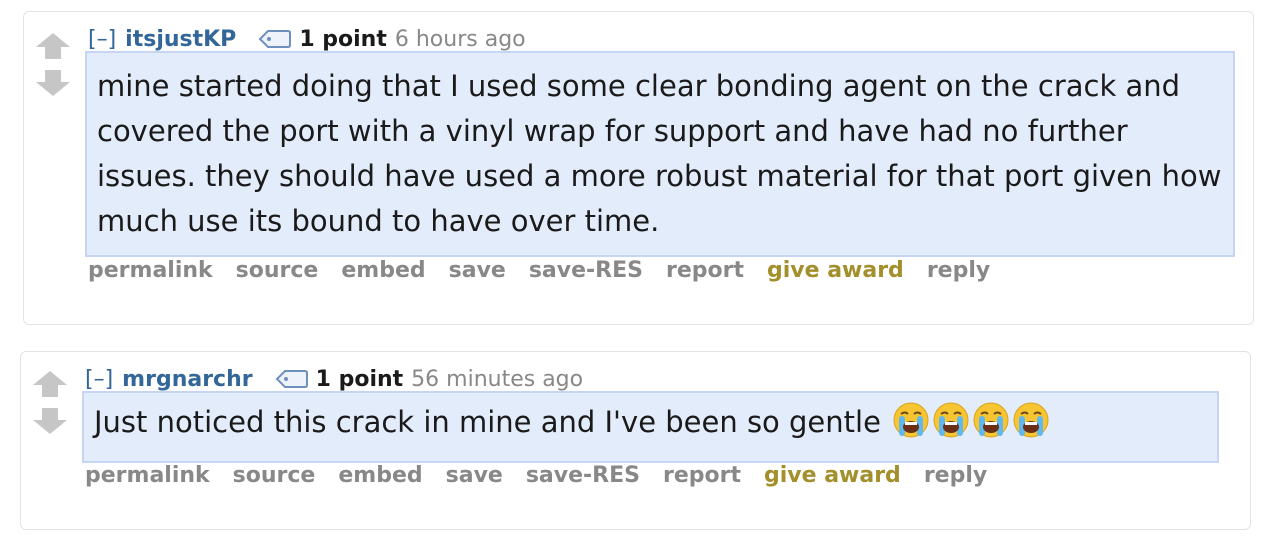 The width and height of the screenshot is (1262, 546). I want to click on comment-timestamp: 6 hours ago, so click(460, 39).